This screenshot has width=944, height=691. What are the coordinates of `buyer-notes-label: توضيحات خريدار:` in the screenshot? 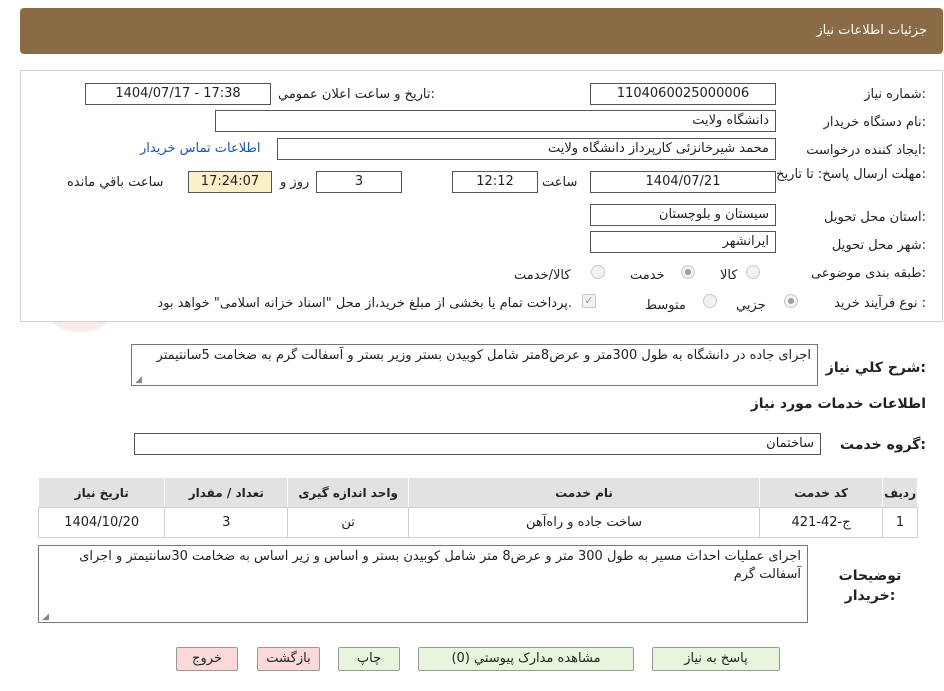 It's located at (870, 586).